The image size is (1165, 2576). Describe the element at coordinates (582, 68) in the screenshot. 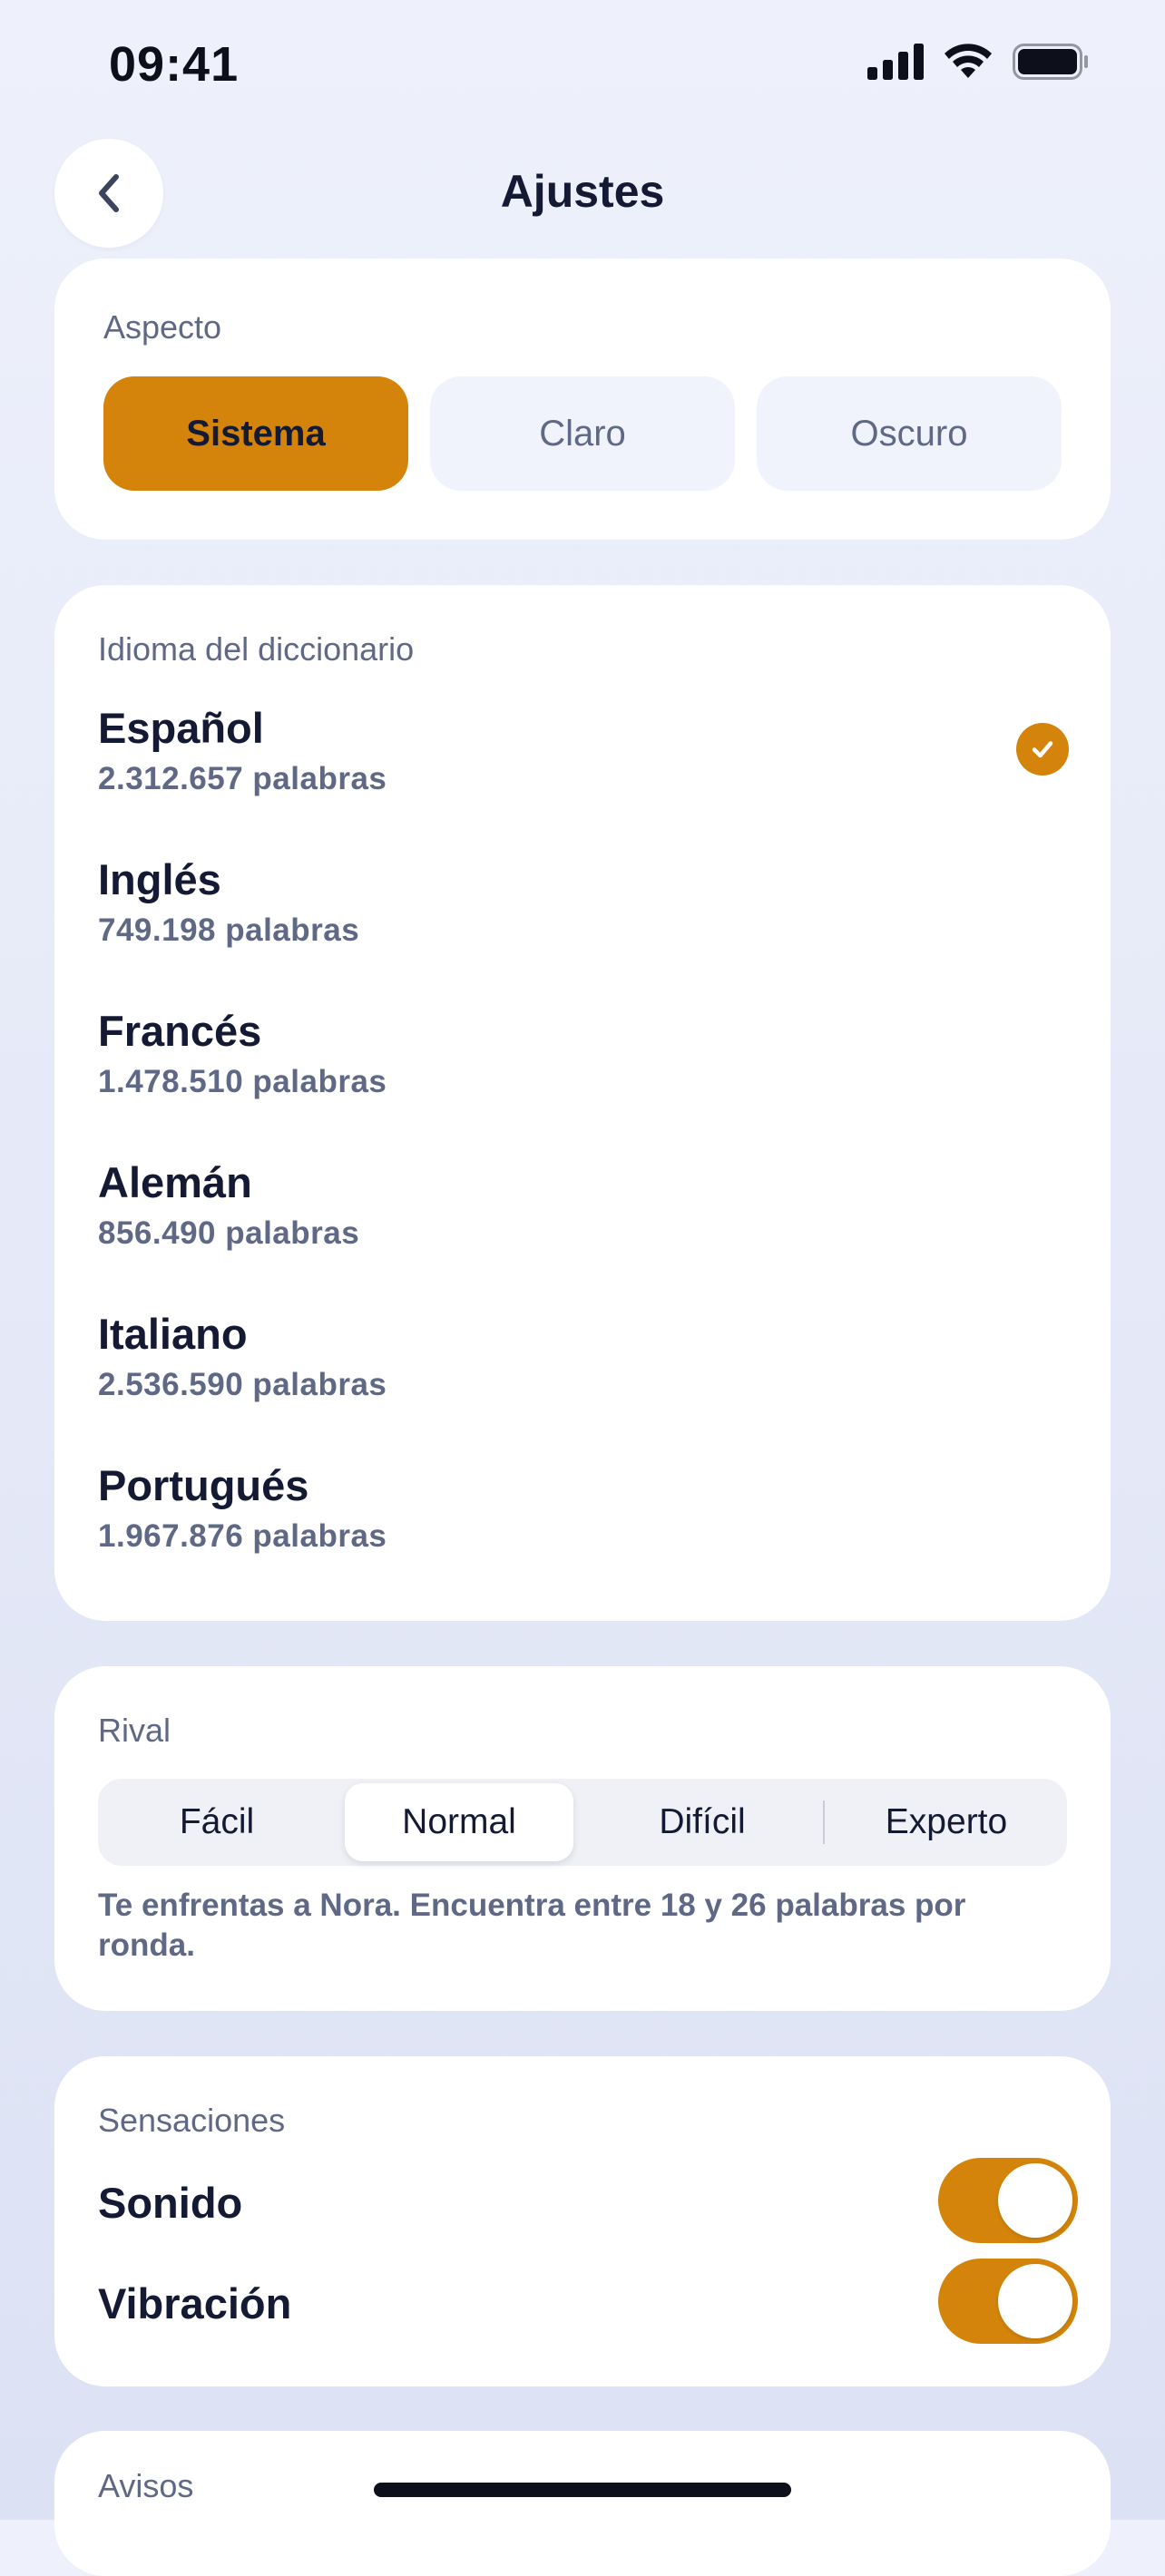

I see `status-bar: 09:41` at that location.